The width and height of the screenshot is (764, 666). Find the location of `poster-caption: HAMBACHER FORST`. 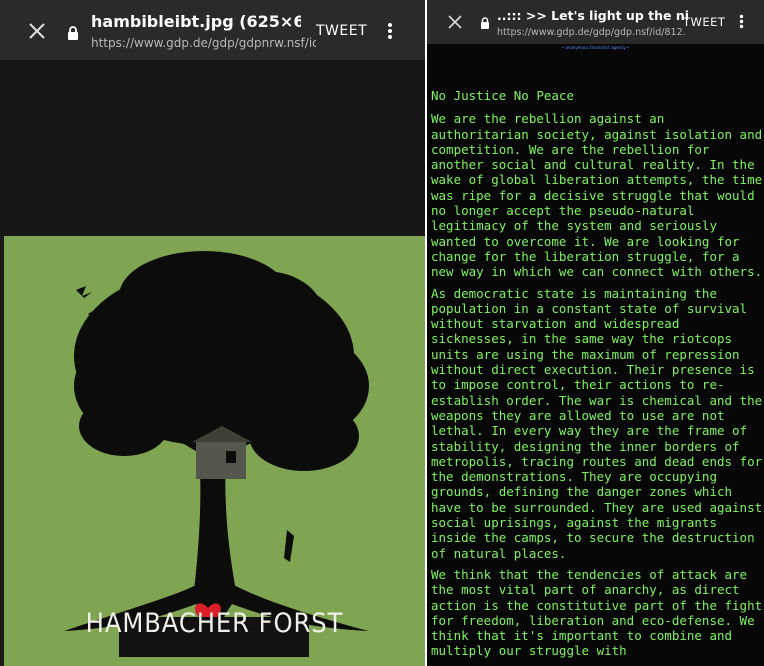

poster-caption: HAMBACHER FORST is located at coordinates (214, 623).